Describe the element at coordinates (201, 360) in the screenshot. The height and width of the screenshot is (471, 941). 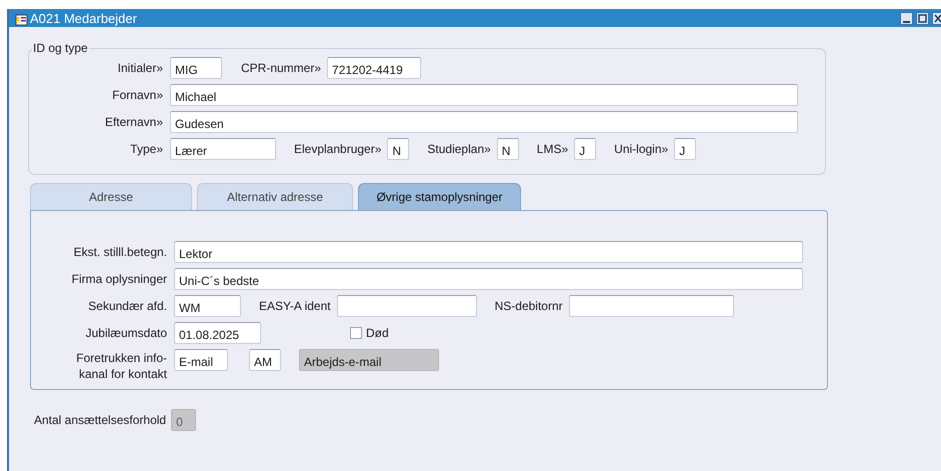
I see `input-field: E-mail` at that location.